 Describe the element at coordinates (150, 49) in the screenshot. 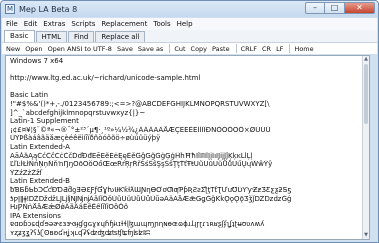

I see `save-as-button: Save as` at that location.